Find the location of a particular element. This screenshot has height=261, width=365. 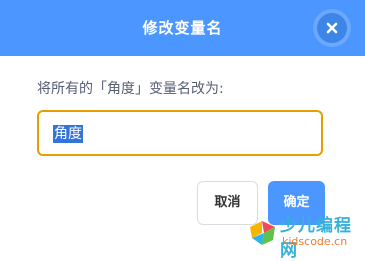

rename-prompt: 将所有的「角度」变量名改为: is located at coordinates (130, 89).